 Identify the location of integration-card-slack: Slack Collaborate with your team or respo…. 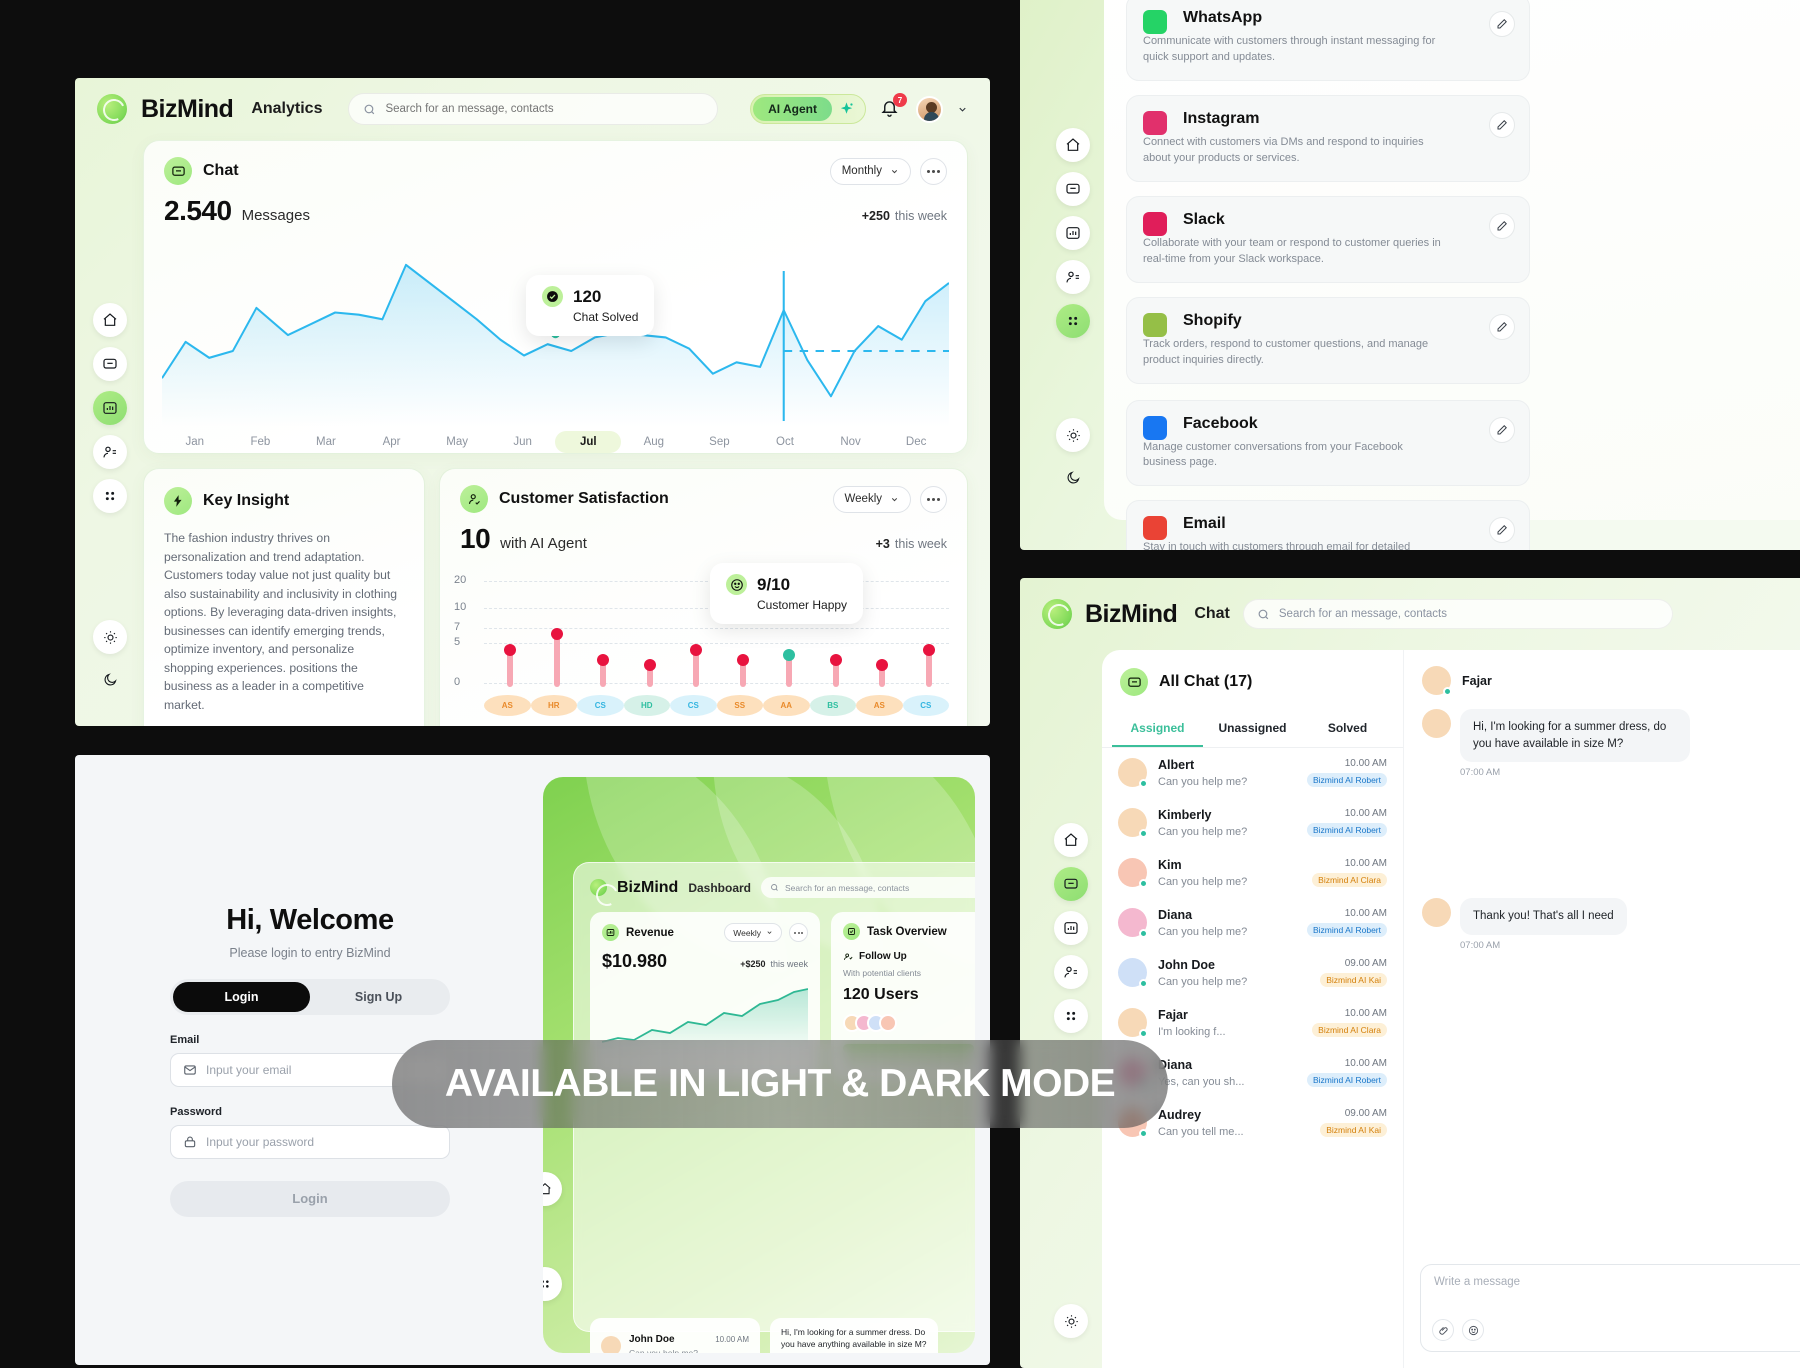
(1328, 239).